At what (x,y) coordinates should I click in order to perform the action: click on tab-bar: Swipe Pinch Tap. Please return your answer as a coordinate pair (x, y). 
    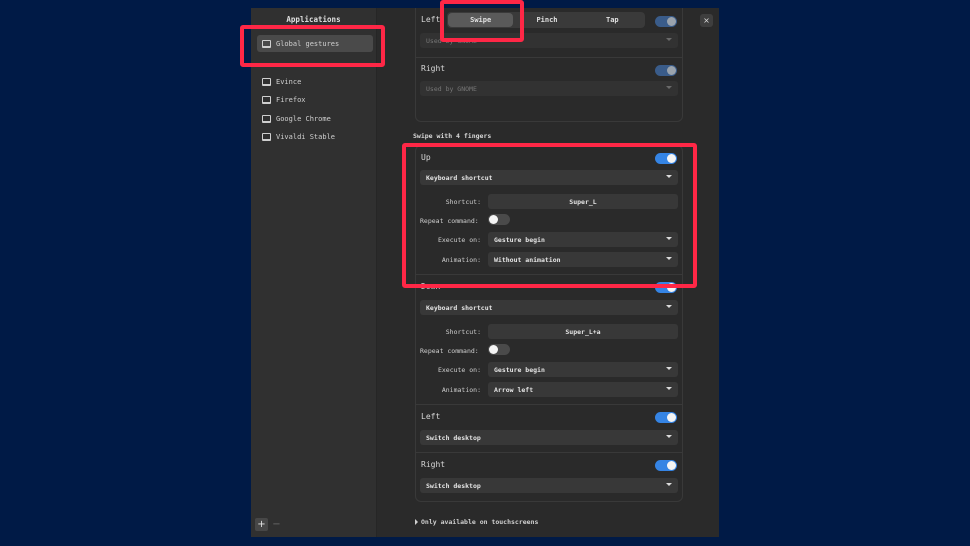
    Looking at the image, I should click on (546, 20).